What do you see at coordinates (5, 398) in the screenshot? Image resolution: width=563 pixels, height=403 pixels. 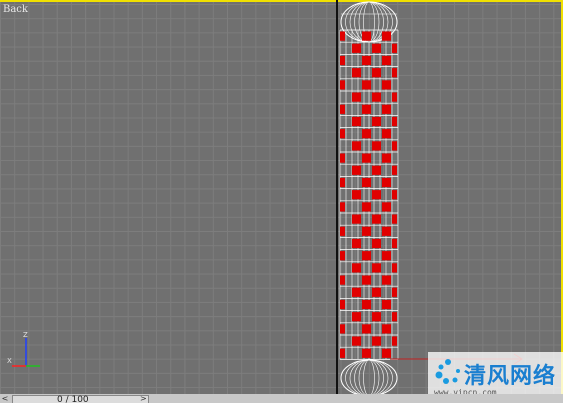 I see `arrow-left-icon: <` at bounding box center [5, 398].